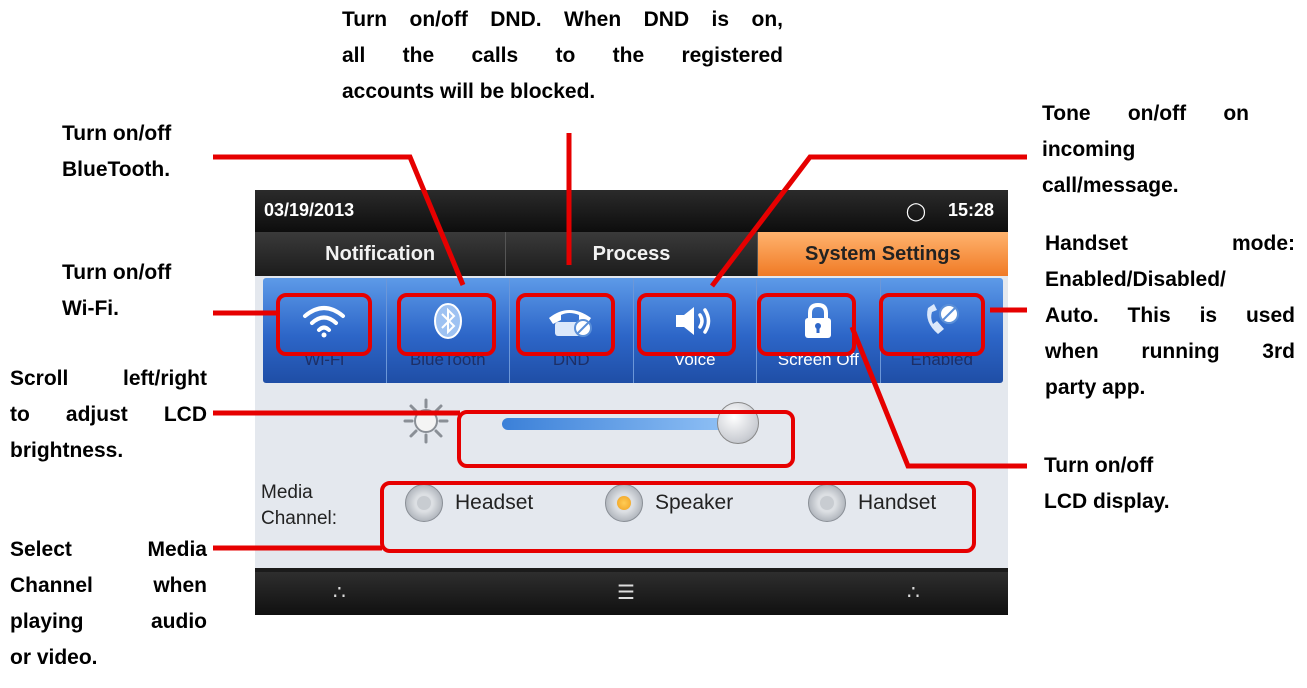 Image resolution: width=1307 pixels, height=688 pixels. Describe the element at coordinates (324, 324) in the screenshot. I see `wifi-highlight-box` at that location.